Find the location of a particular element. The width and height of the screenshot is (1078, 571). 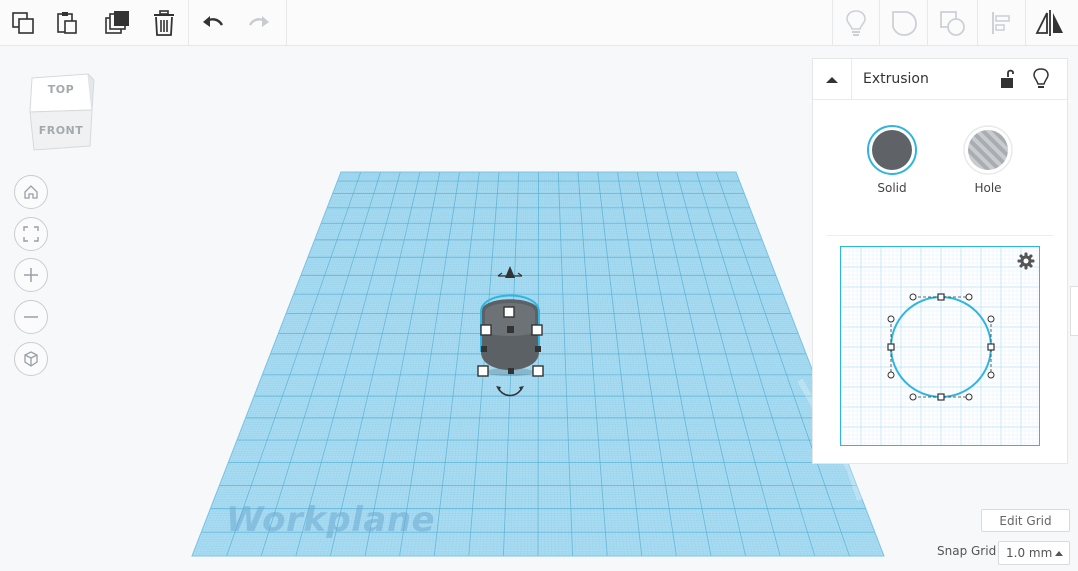

gear-icon is located at coordinates (1026, 261).